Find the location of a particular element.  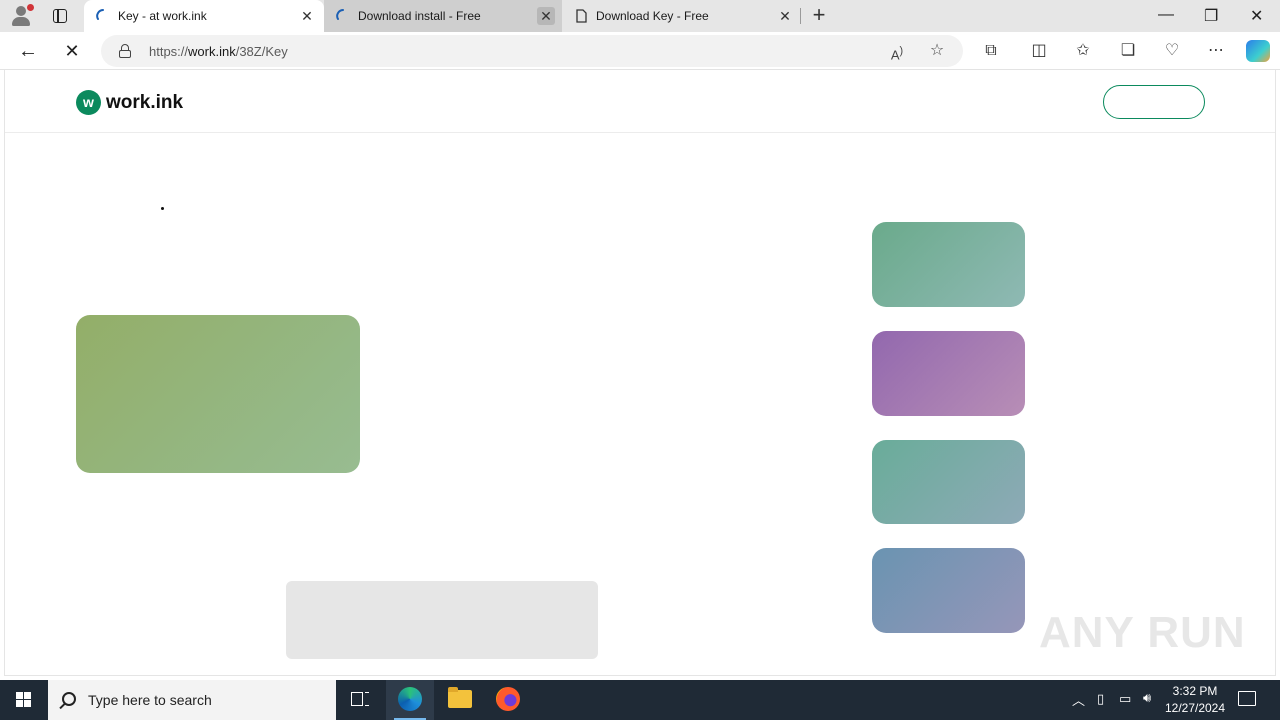

main-card-placeholder is located at coordinates (218, 394).